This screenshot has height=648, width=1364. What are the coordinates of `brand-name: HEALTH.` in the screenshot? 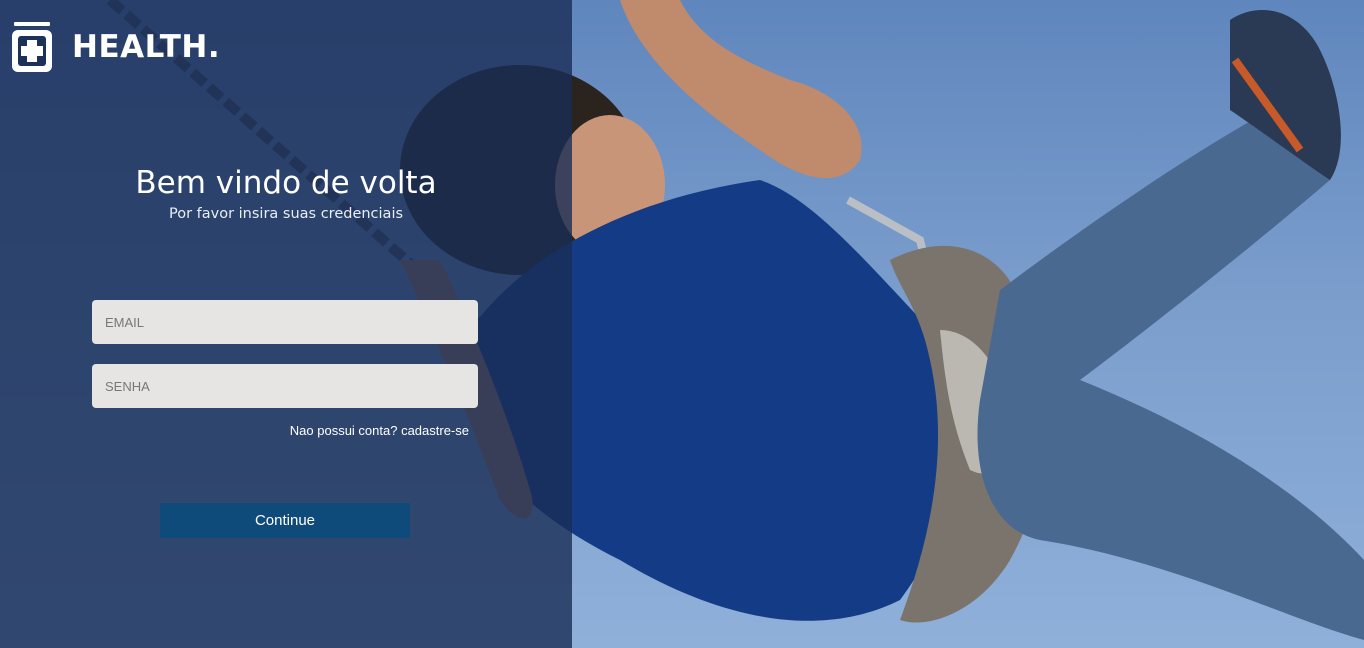 It's located at (146, 46).